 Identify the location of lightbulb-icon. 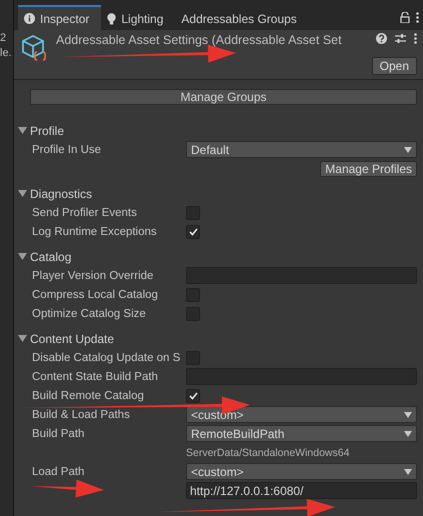
(111, 18).